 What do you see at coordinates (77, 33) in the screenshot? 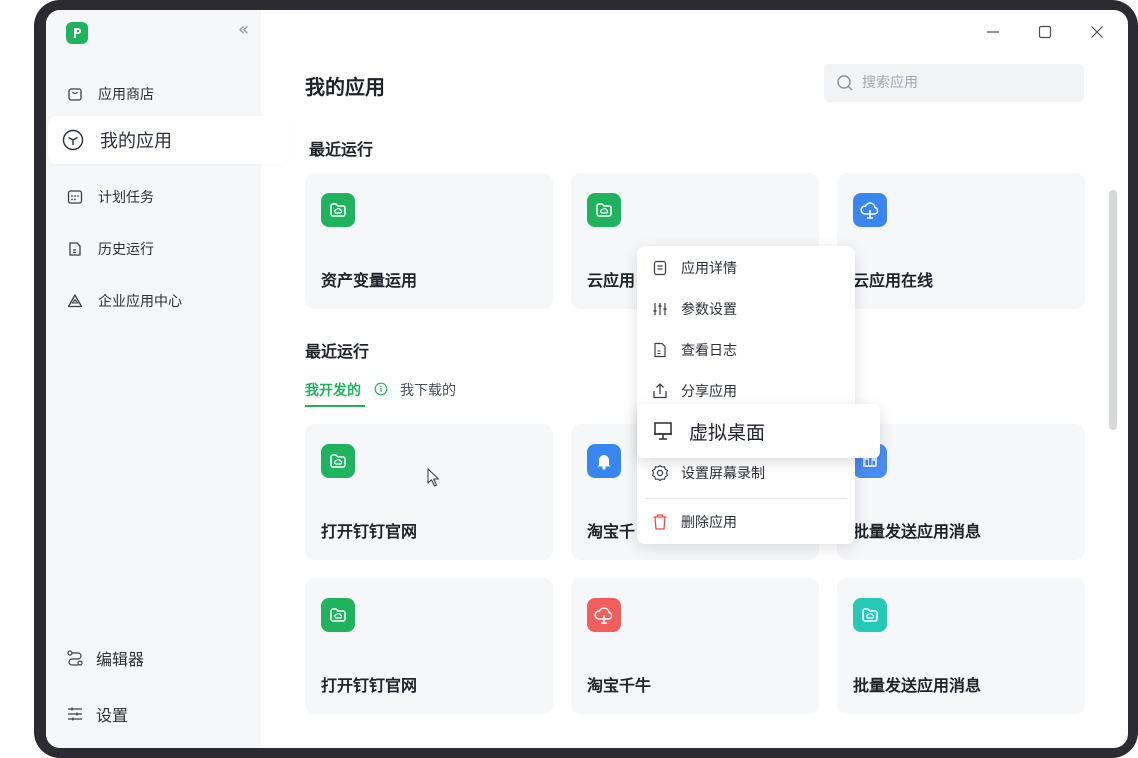
I see `app-logo` at bounding box center [77, 33].